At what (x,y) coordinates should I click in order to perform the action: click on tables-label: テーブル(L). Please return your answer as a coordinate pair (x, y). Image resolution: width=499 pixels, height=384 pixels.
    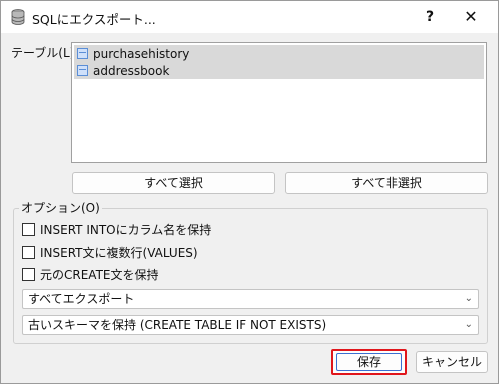
    Looking at the image, I should click on (43, 53).